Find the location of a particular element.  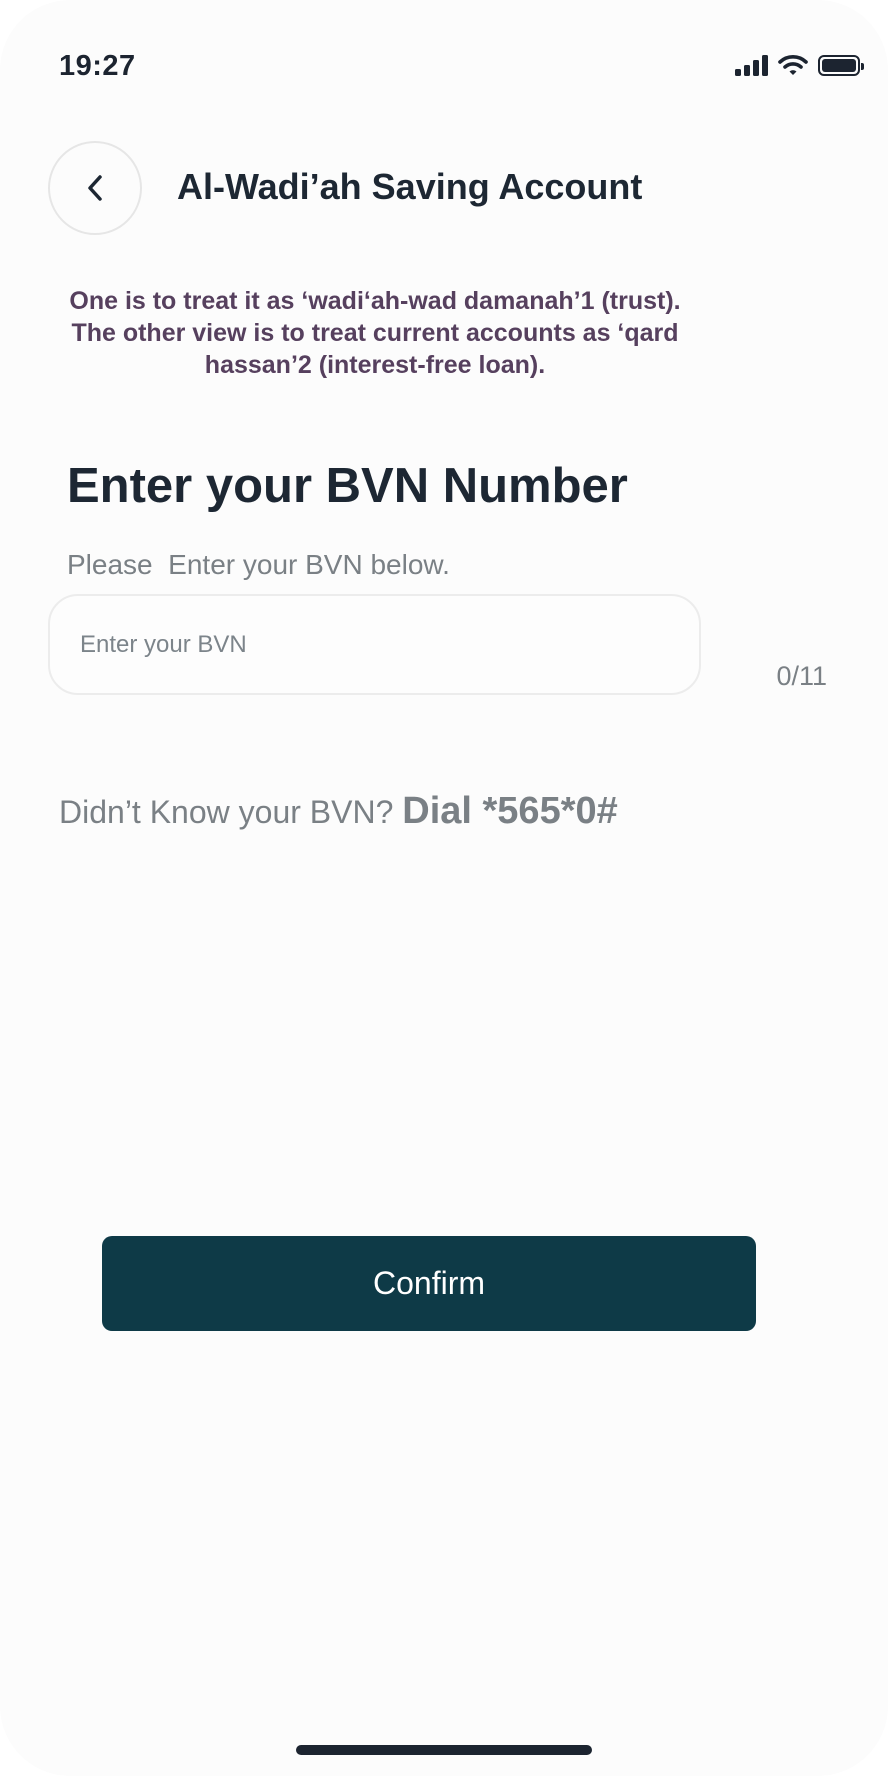

page-title: Al-Wadi’ah Saving Account is located at coordinates (410, 186).